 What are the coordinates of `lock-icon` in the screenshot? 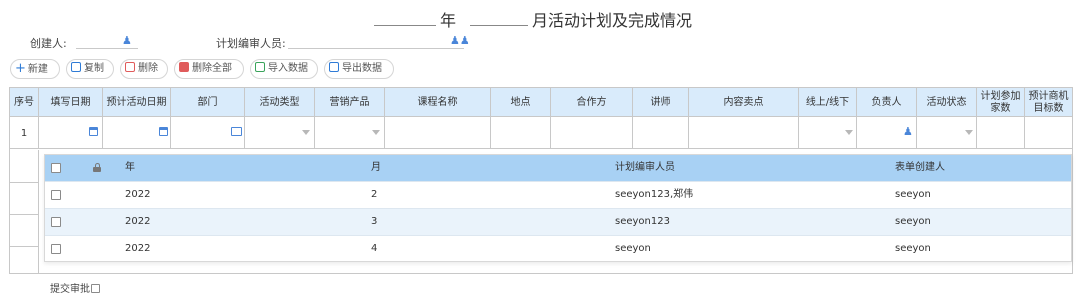 It's located at (97, 167).